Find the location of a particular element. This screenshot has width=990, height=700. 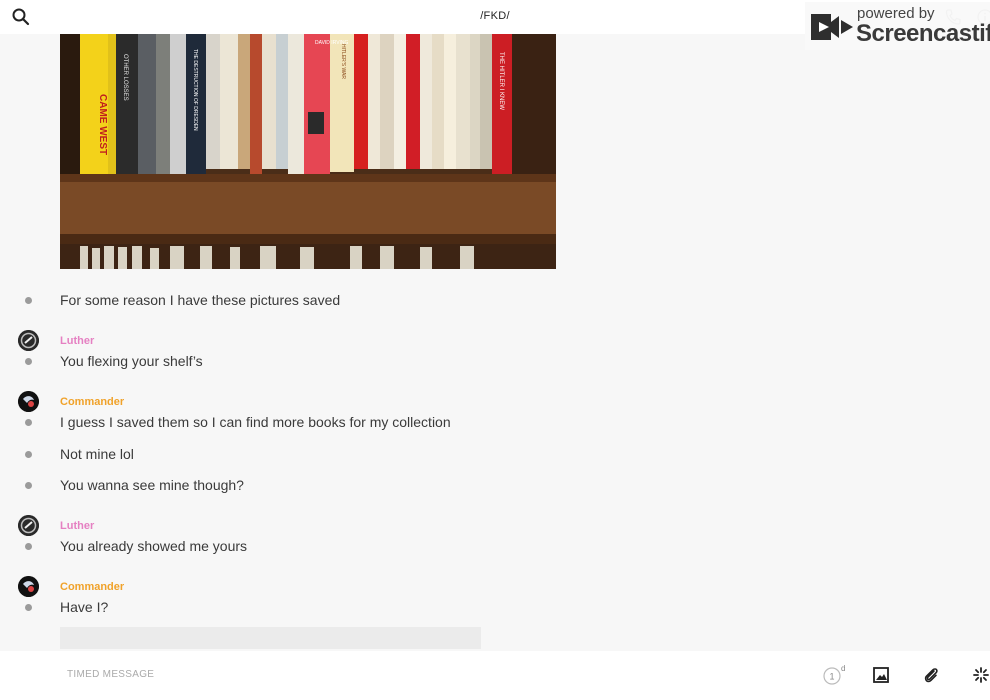

spine-text-1: CAME WEST is located at coordinates (102, 124).